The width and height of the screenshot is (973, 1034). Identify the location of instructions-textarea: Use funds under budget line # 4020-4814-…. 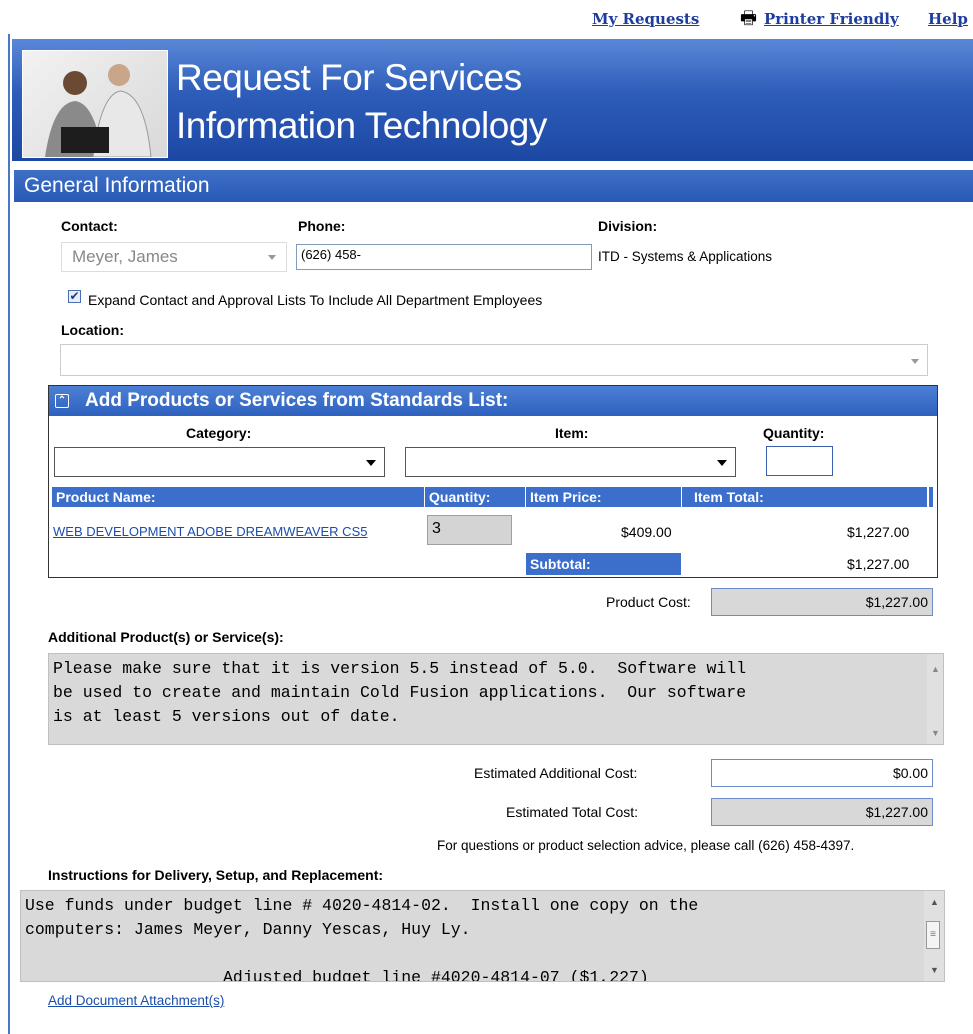
(482, 936).